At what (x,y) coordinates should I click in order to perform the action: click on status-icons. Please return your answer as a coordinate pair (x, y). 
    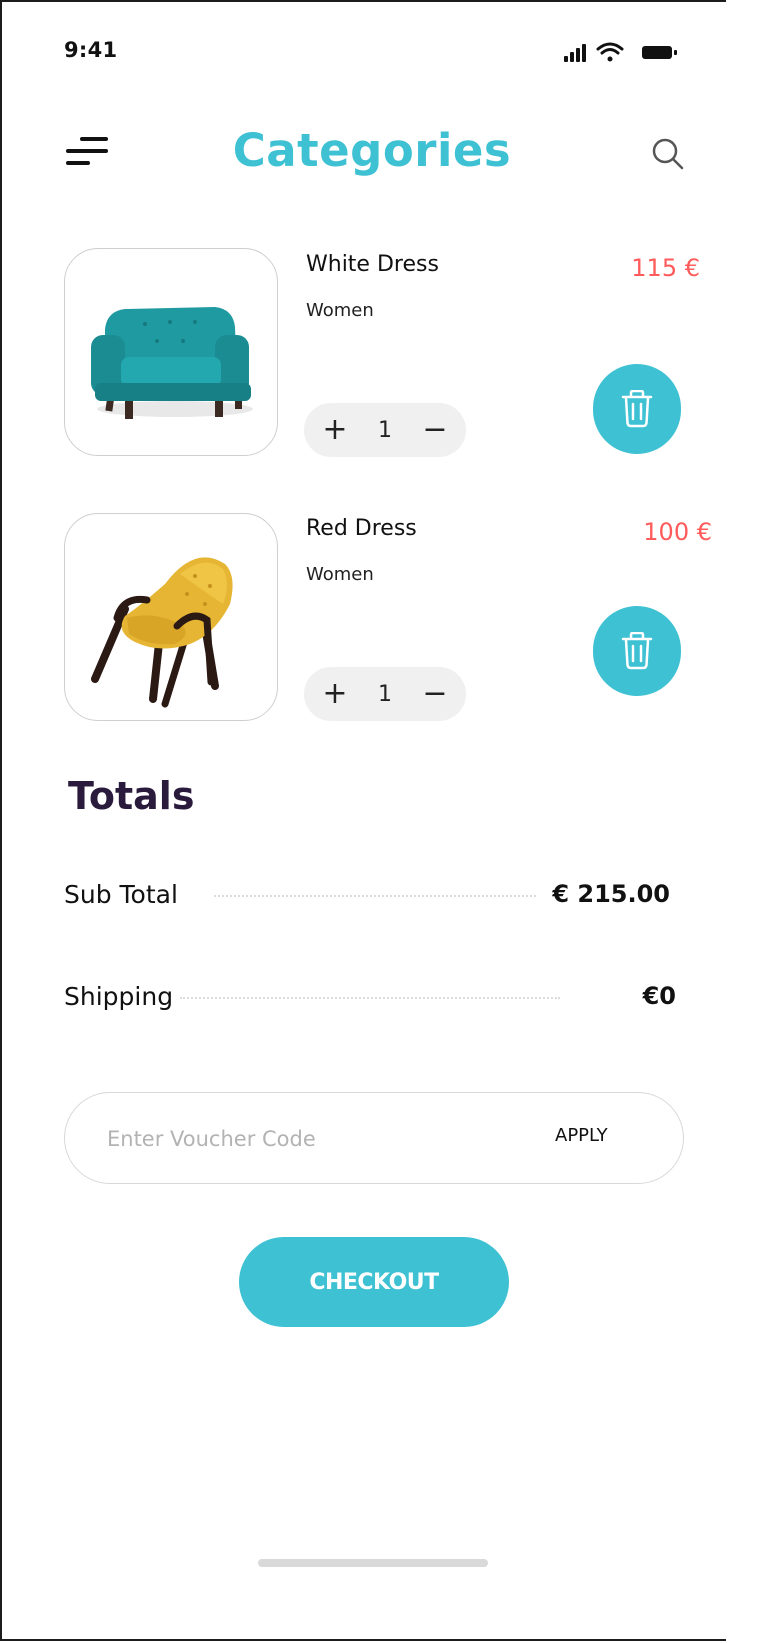
    Looking at the image, I should click on (623, 52).